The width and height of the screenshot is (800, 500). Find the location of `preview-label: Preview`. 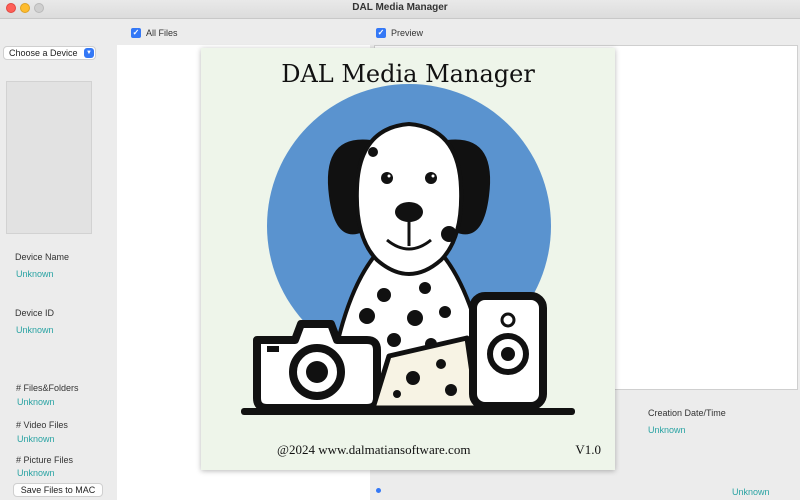

preview-label: Preview is located at coordinates (407, 33).